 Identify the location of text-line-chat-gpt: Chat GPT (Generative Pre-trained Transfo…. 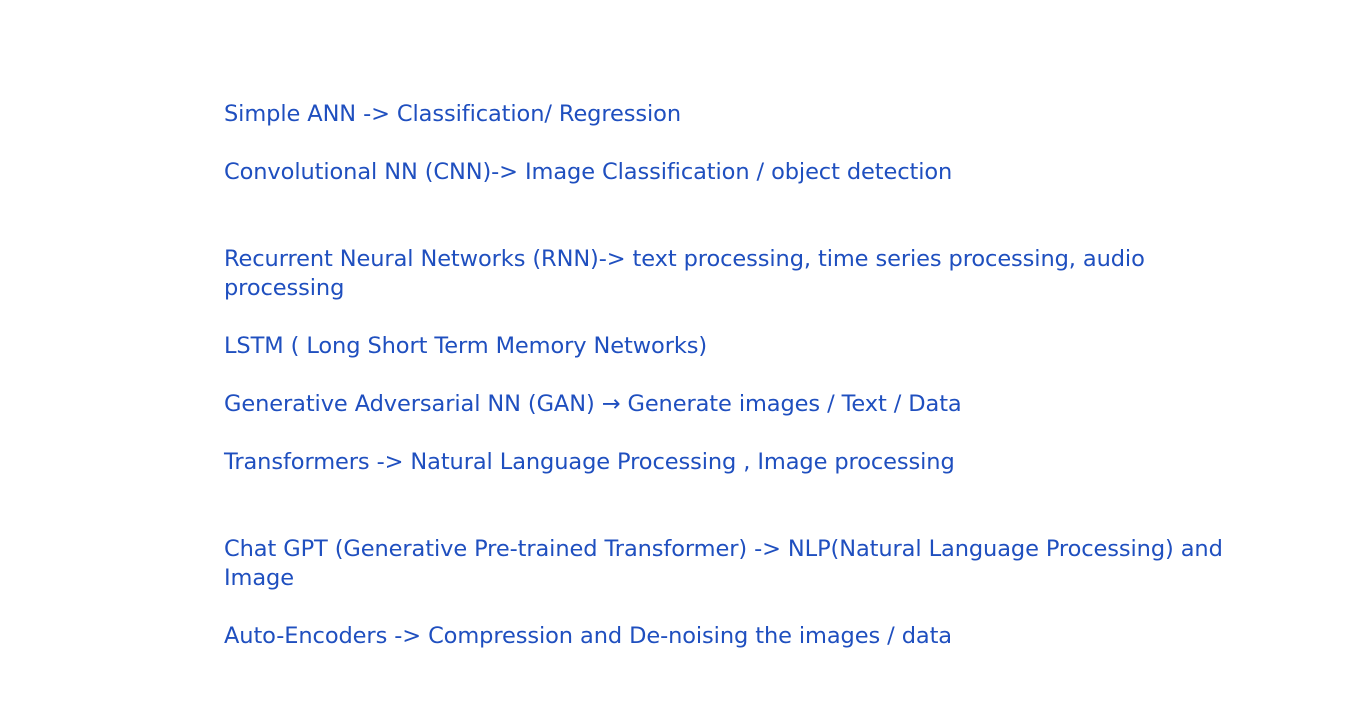
(723, 563).